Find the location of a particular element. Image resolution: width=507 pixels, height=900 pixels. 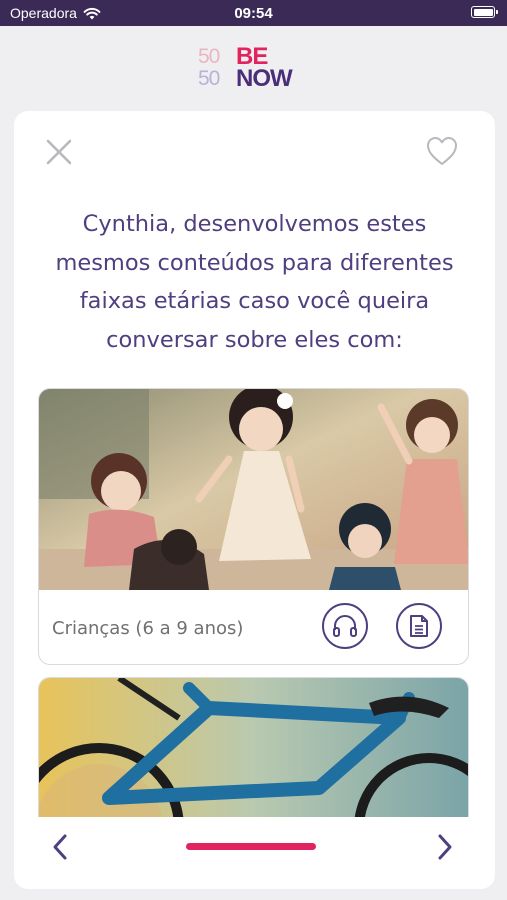

logo-wordmark: BE NOW is located at coordinates (264, 67).